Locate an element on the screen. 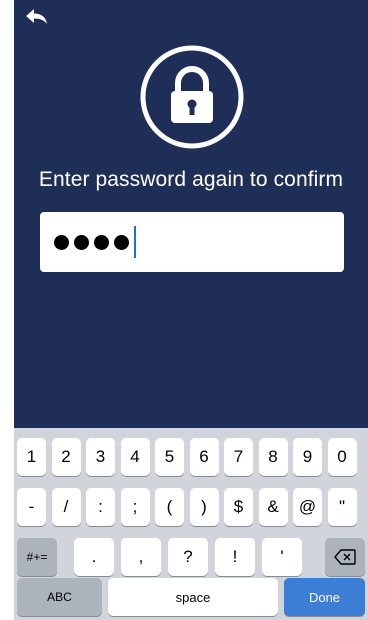 The width and height of the screenshot is (368, 620). key: ? is located at coordinates (188, 557).